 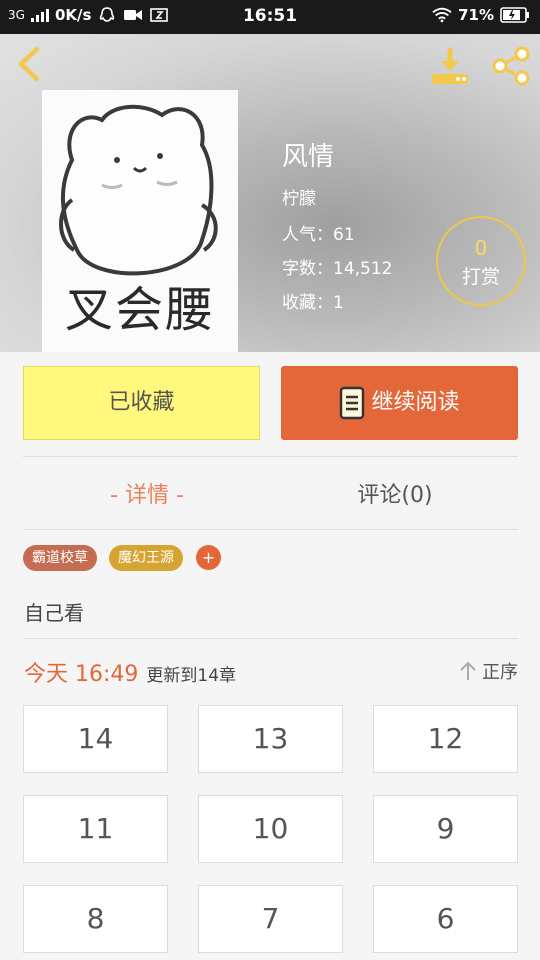 What do you see at coordinates (481, 261) in the screenshot?
I see `tip-button: 0 打赏` at bounding box center [481, 261].